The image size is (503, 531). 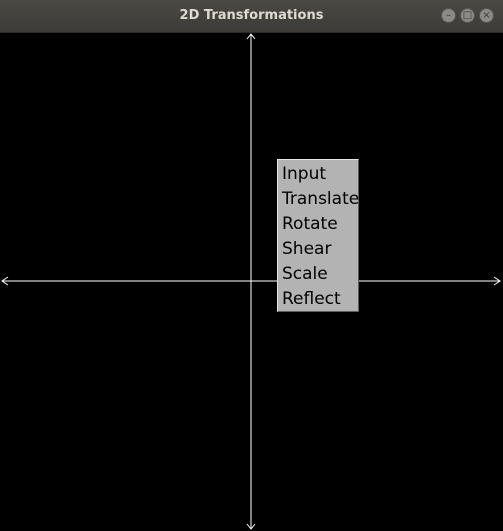 What do you see at coordinates (486, 15) in the screenshot?
I see `close-button: ×` at bounding box center [486, 15].